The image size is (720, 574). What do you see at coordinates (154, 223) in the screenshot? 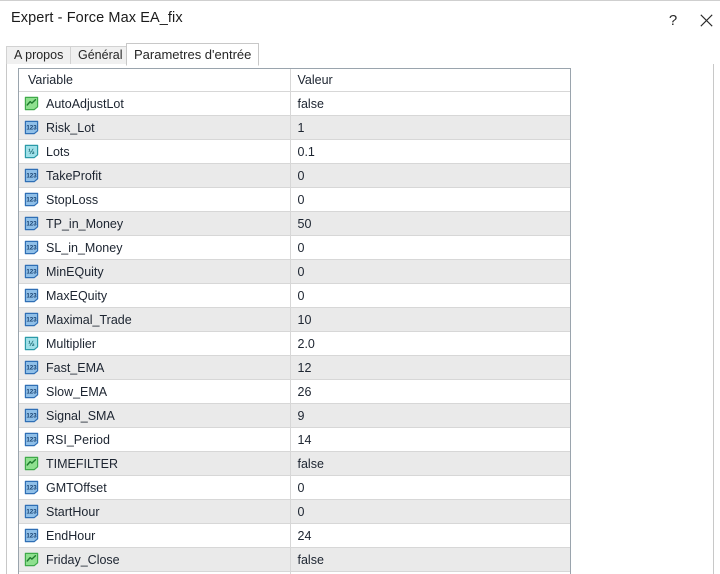
I see `cell-variable: 123 TP_in_Money` at bounding box center [154, 223].